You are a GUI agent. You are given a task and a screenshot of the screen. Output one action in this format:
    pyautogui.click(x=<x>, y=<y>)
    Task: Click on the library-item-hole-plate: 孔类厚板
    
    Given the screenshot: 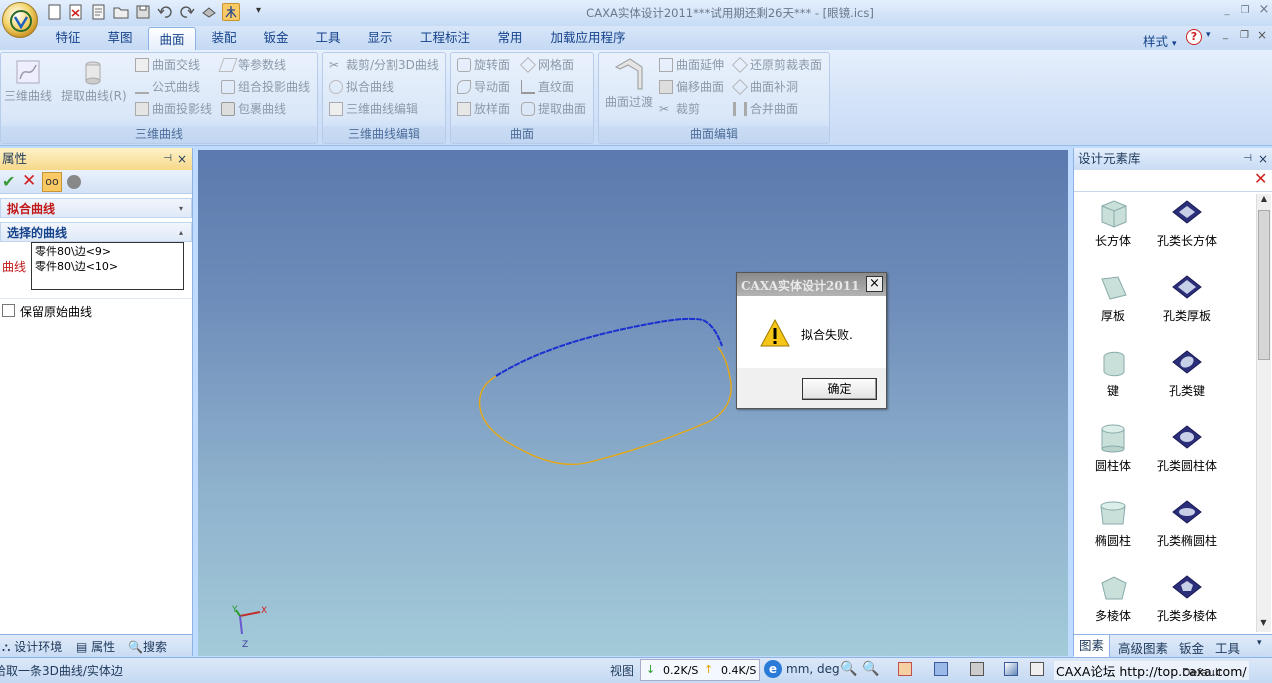 What is the action you would take?
    pyautogui.click(x=1187, y=298)
    